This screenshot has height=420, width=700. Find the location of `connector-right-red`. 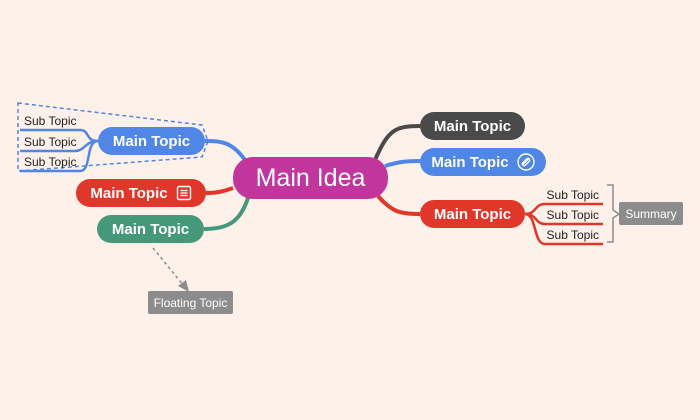

connector-right-red is located at coordinates (398, 205).